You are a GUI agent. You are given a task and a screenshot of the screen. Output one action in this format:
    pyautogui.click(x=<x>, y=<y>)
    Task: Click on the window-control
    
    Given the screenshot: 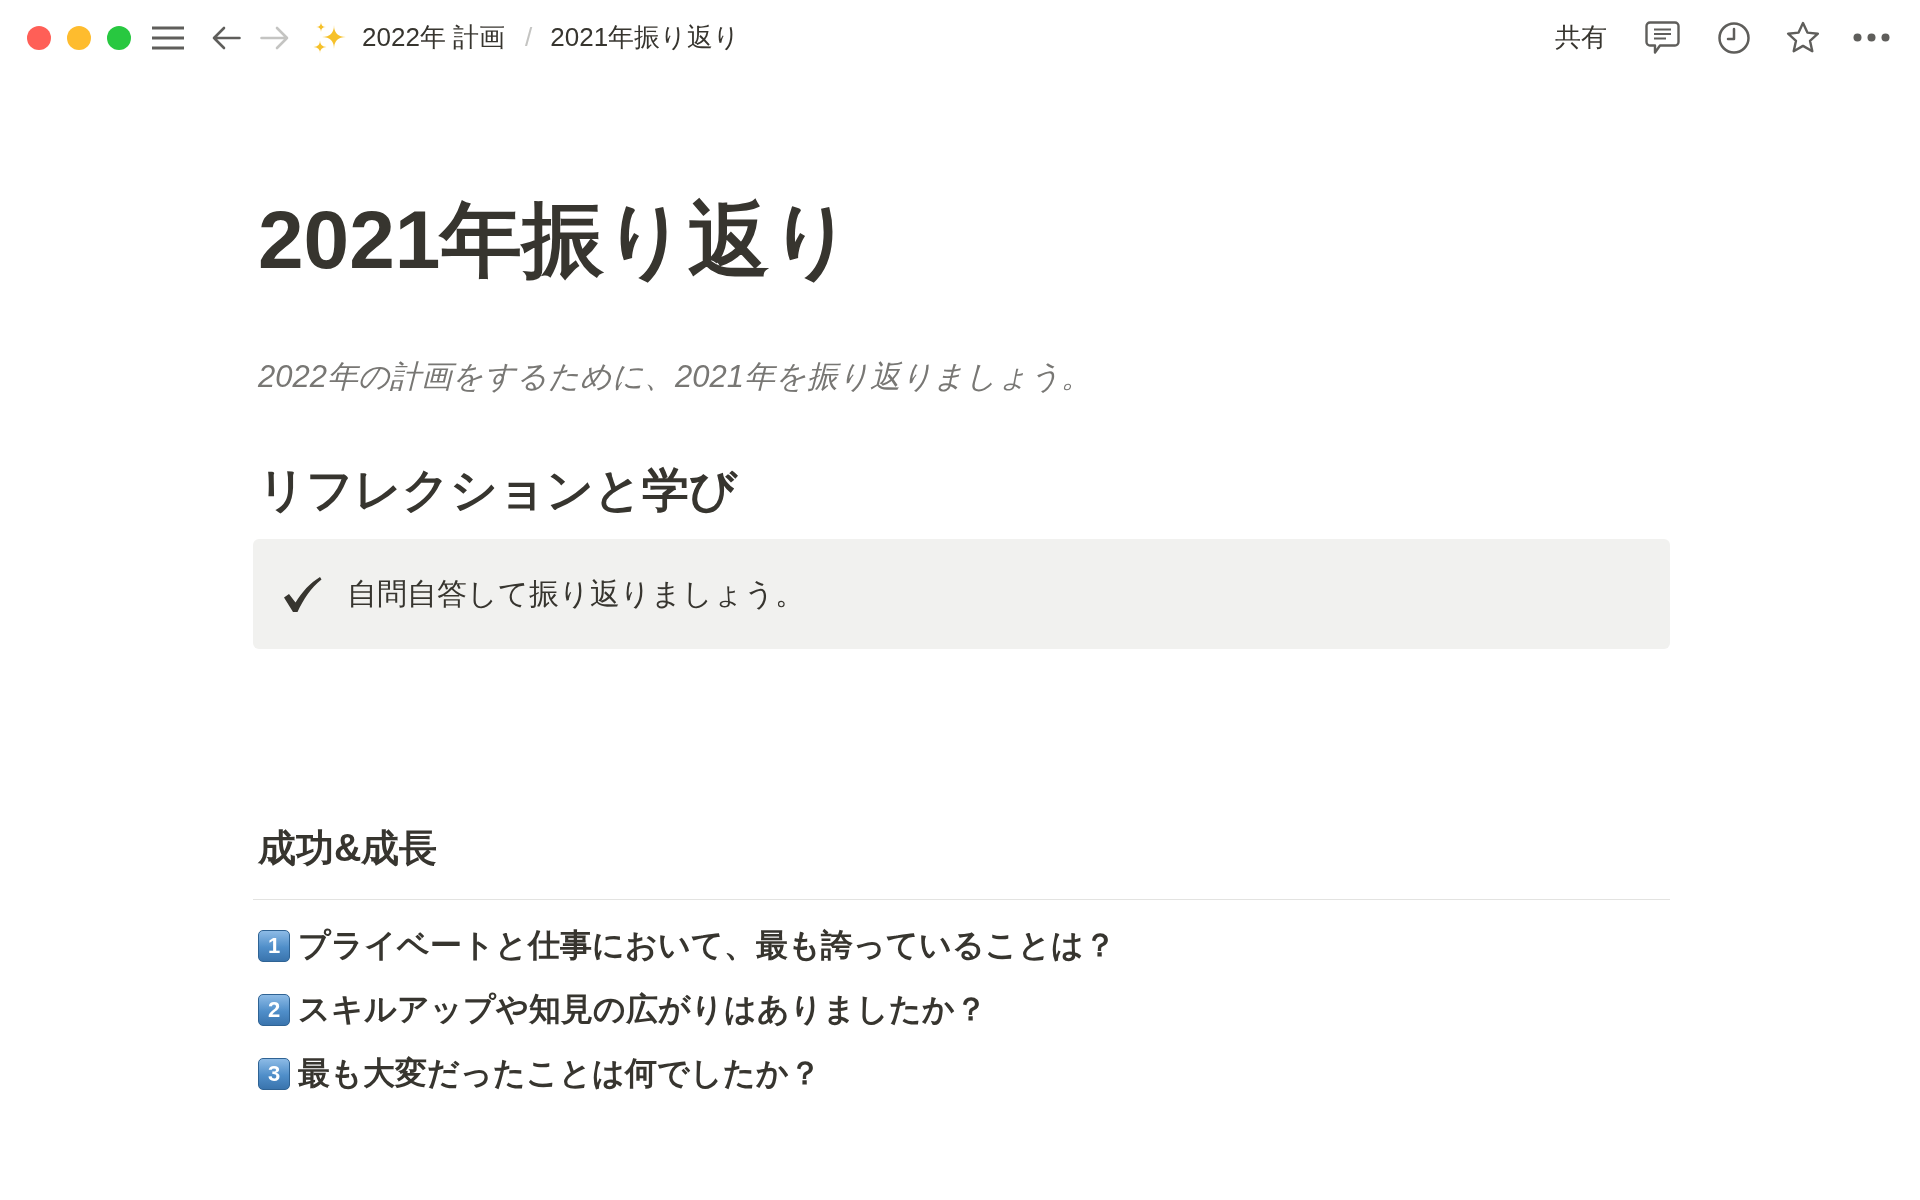 What is the action you would take?
    pyautogui.click(x=39, y=37)
    